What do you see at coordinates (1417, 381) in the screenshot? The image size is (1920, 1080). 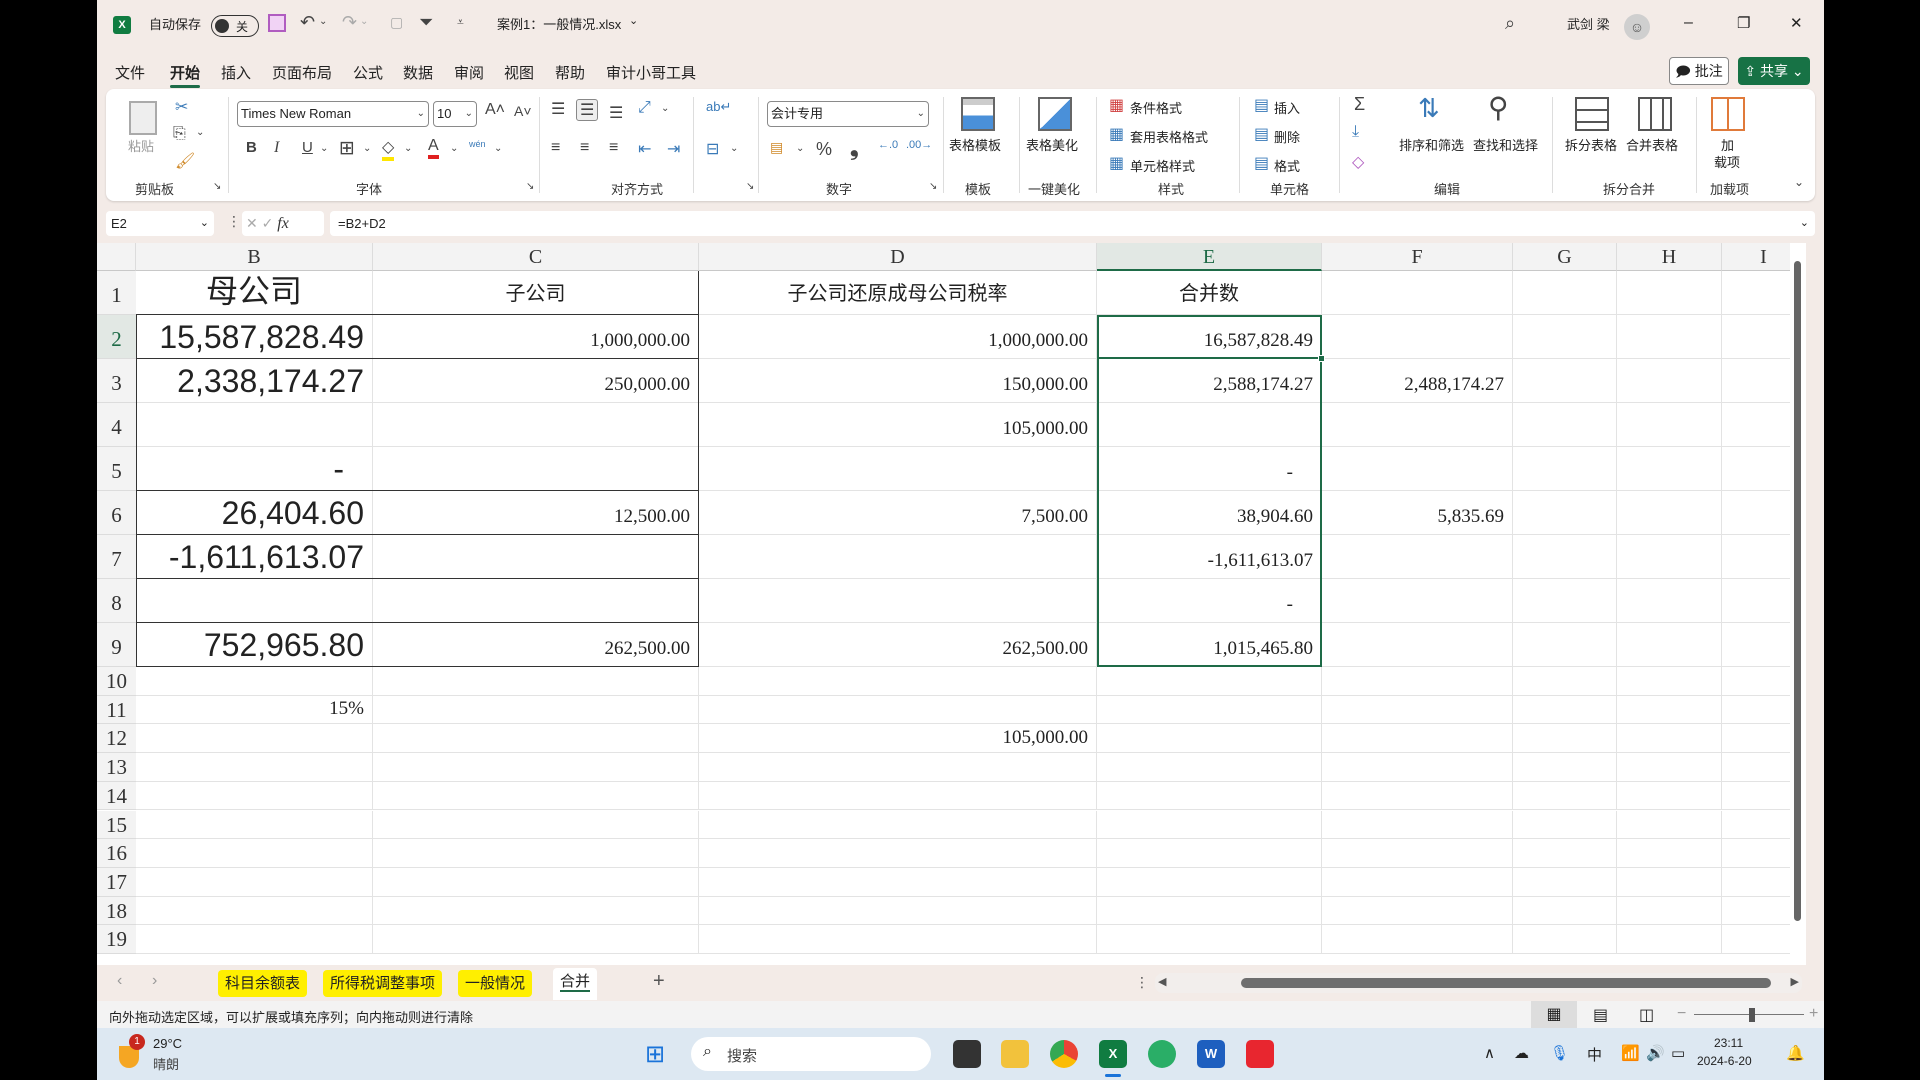 I see `cell-f3: 2,488,174.27` at bounding box center [1417, 381].